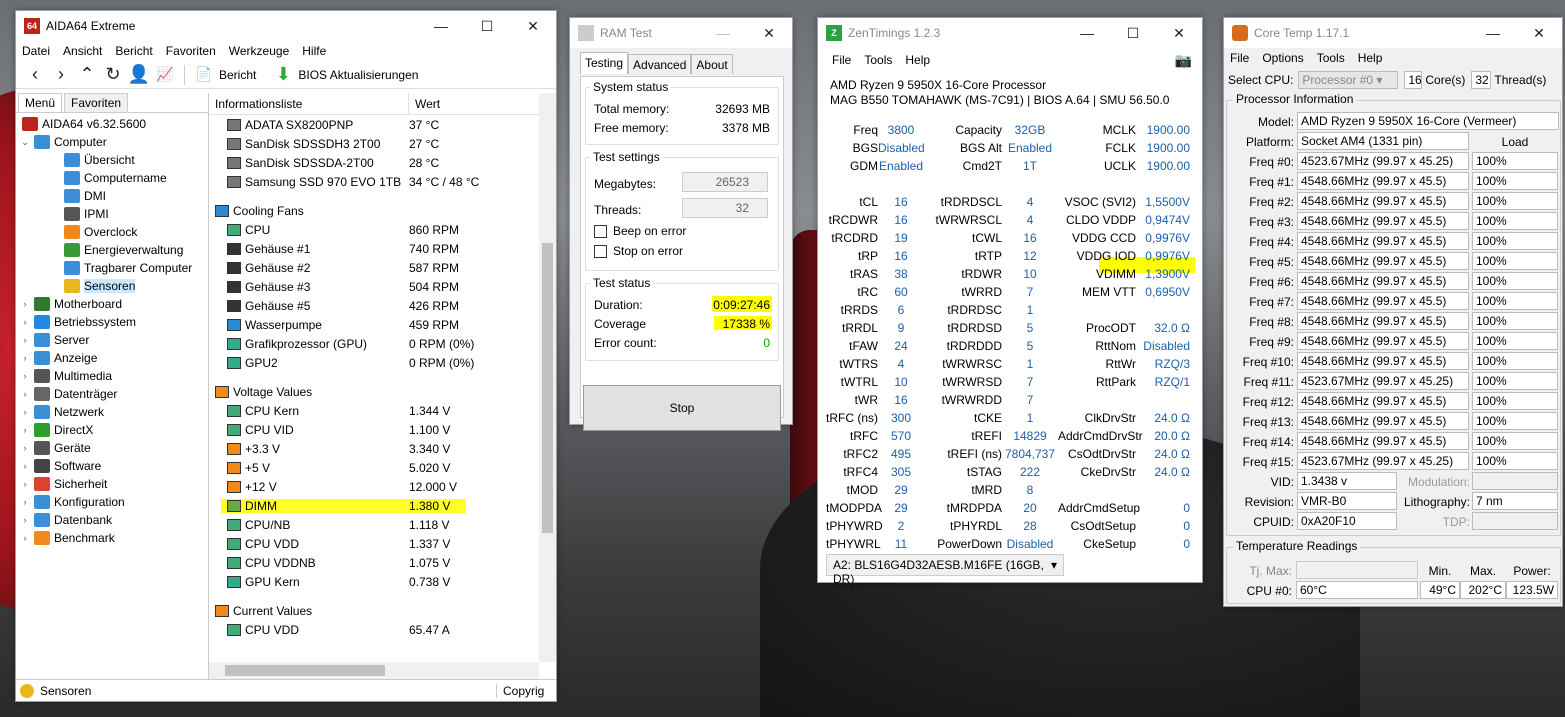 This screenshot has height=717, width=1565. What do you see at coordinates (382, 581) in the screenshot?
I see `table-row: GPU Kern 0.738 V` at bounding box center [382, 581].